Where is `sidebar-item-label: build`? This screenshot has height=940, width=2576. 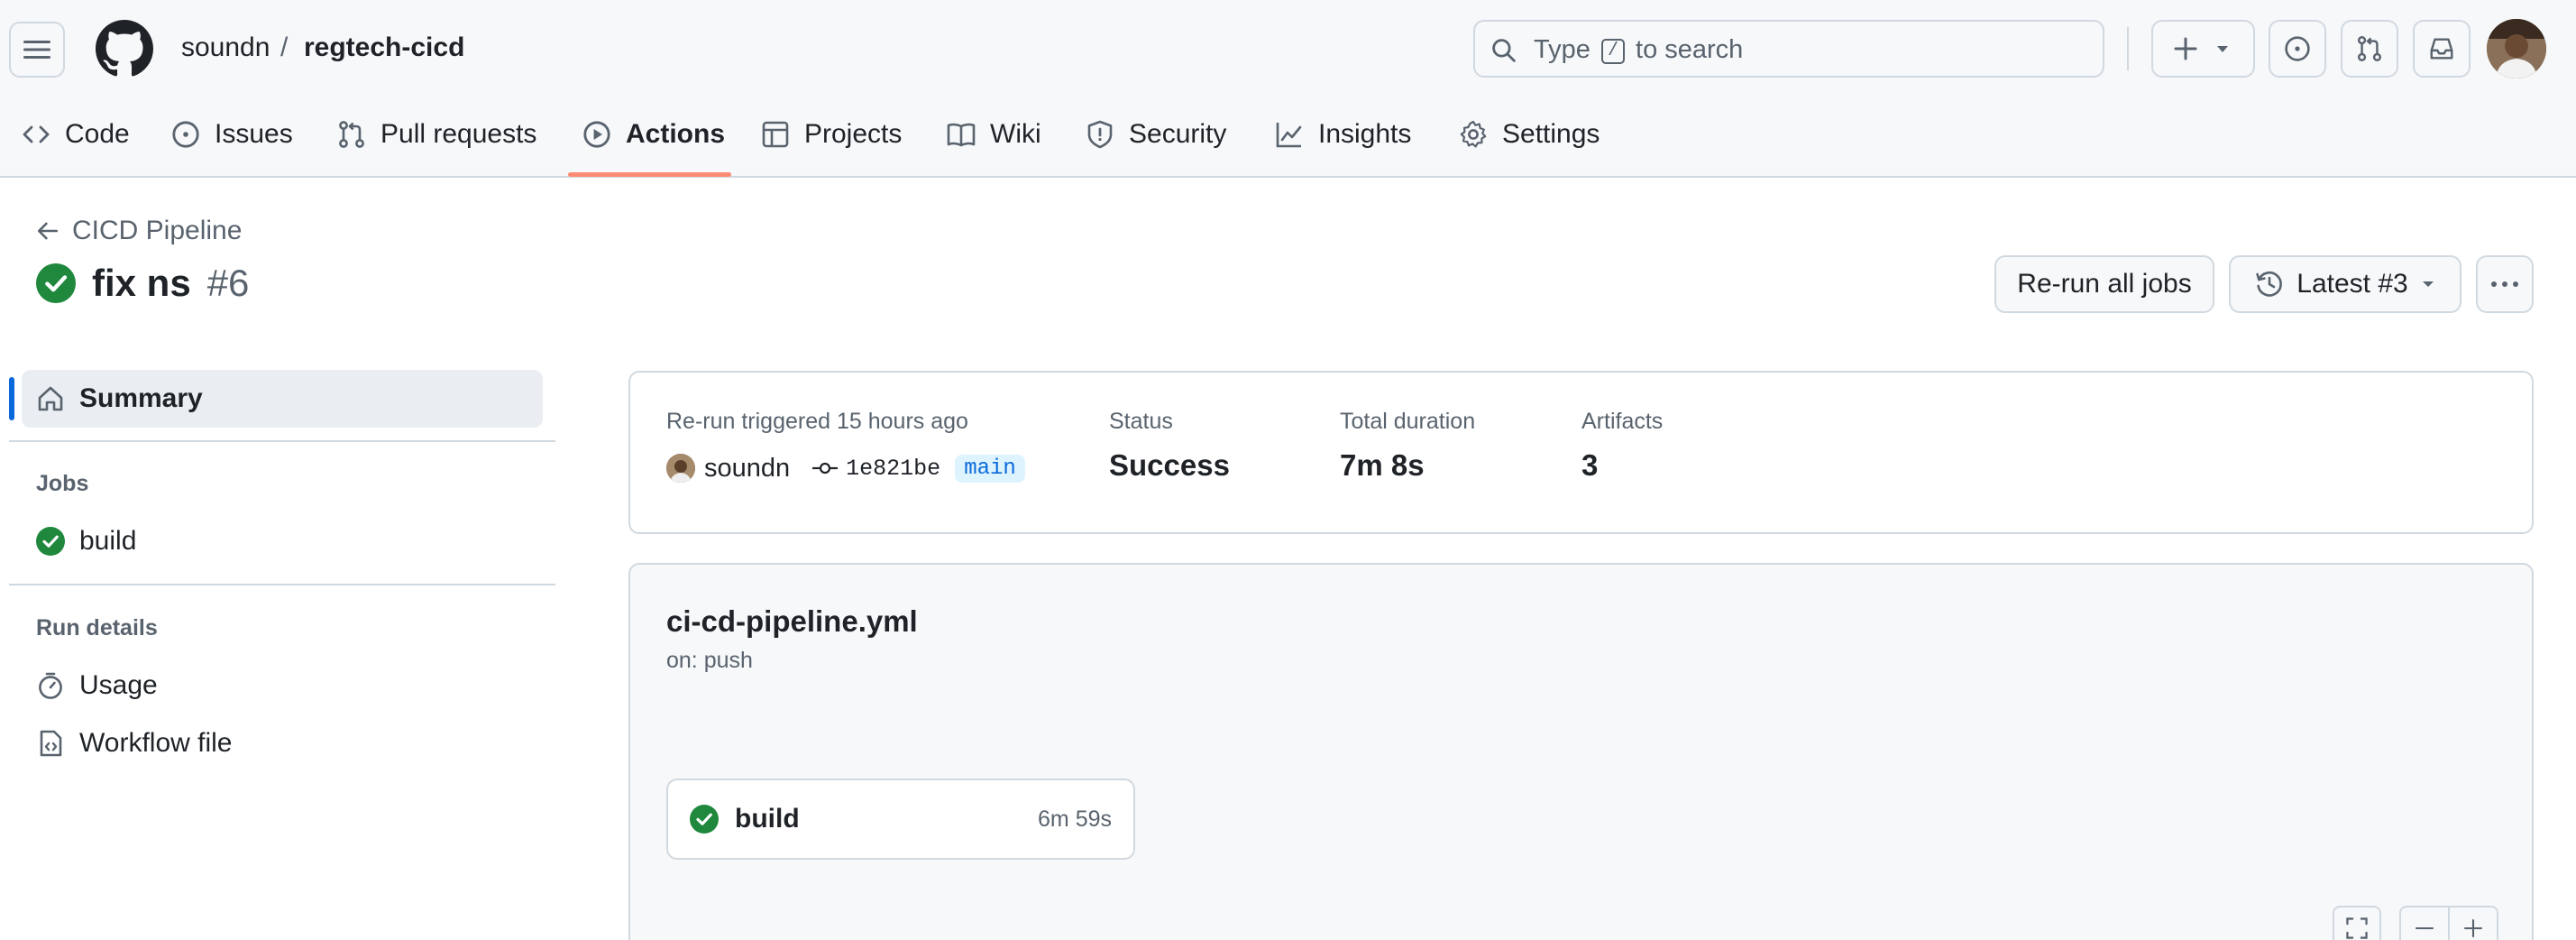 sidebar-item-label: build is located at coordinates (108, 541).